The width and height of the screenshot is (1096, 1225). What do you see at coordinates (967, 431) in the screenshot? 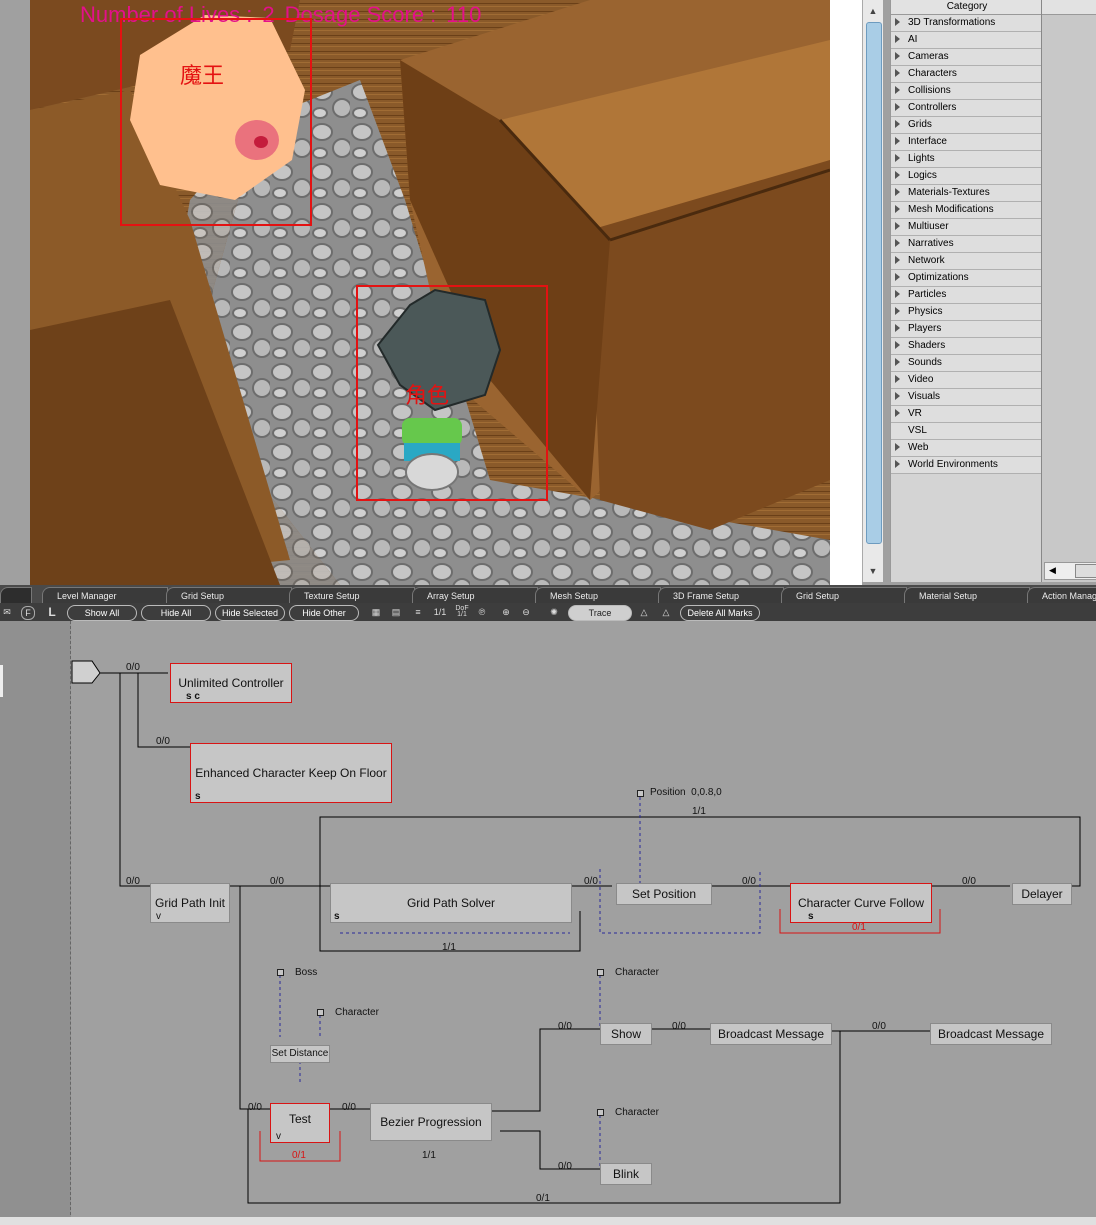
I see `category-item: VSL` at bounding box center [967, 431].